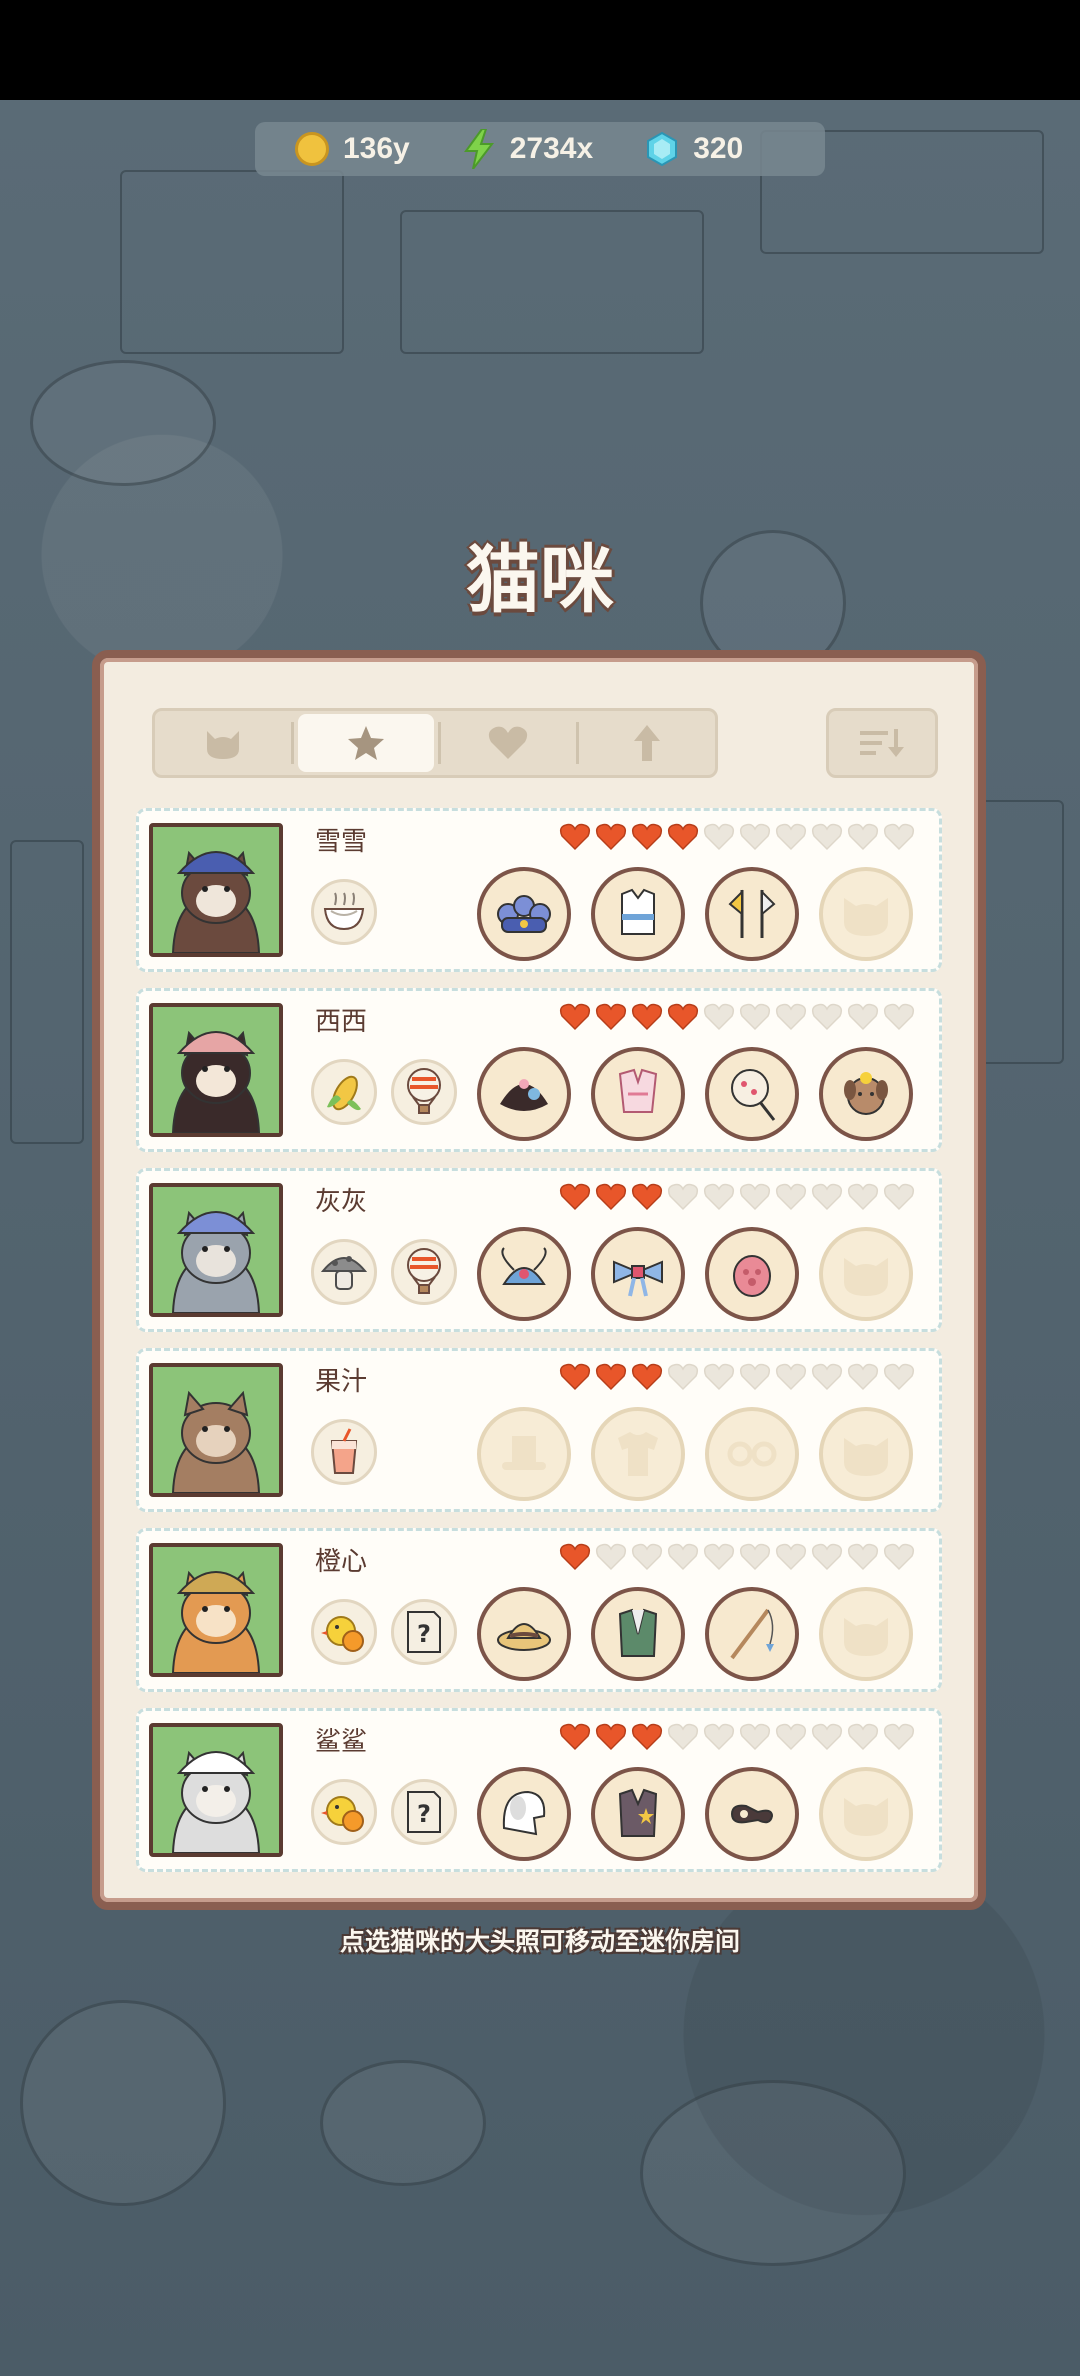 This screenshot has width=1080, height=2376. Describe the element at coordinates (752, 1814) in the screenshot. I see `eye-mask-icon` at that location.